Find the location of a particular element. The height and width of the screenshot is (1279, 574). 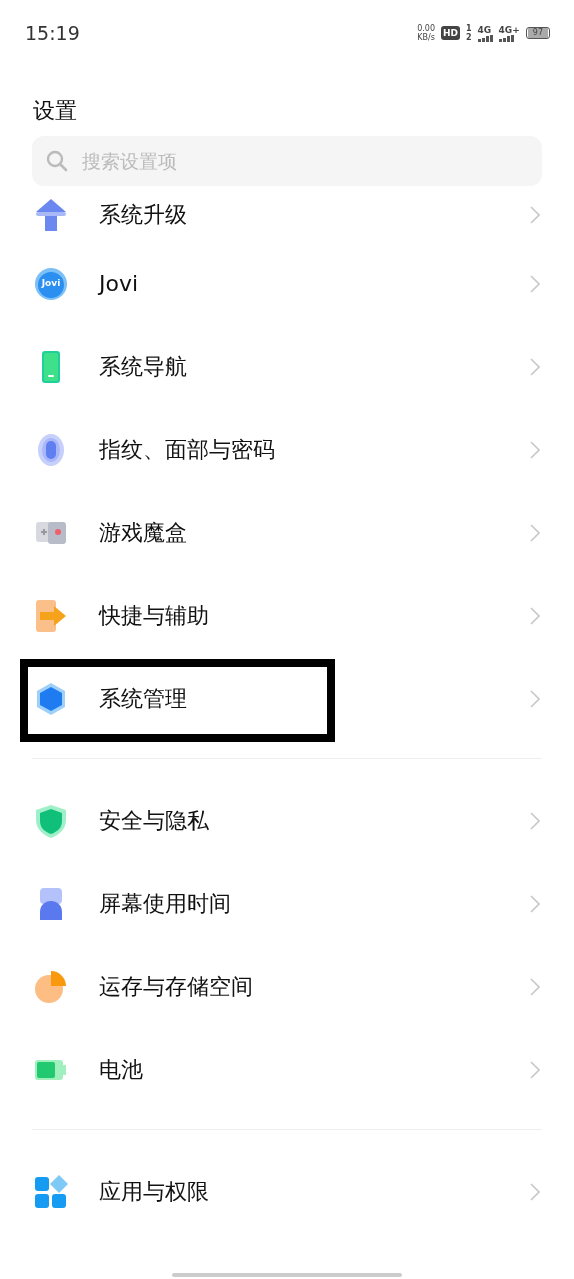

settings-item: 系统管理 is located at coordinates (287, 698).